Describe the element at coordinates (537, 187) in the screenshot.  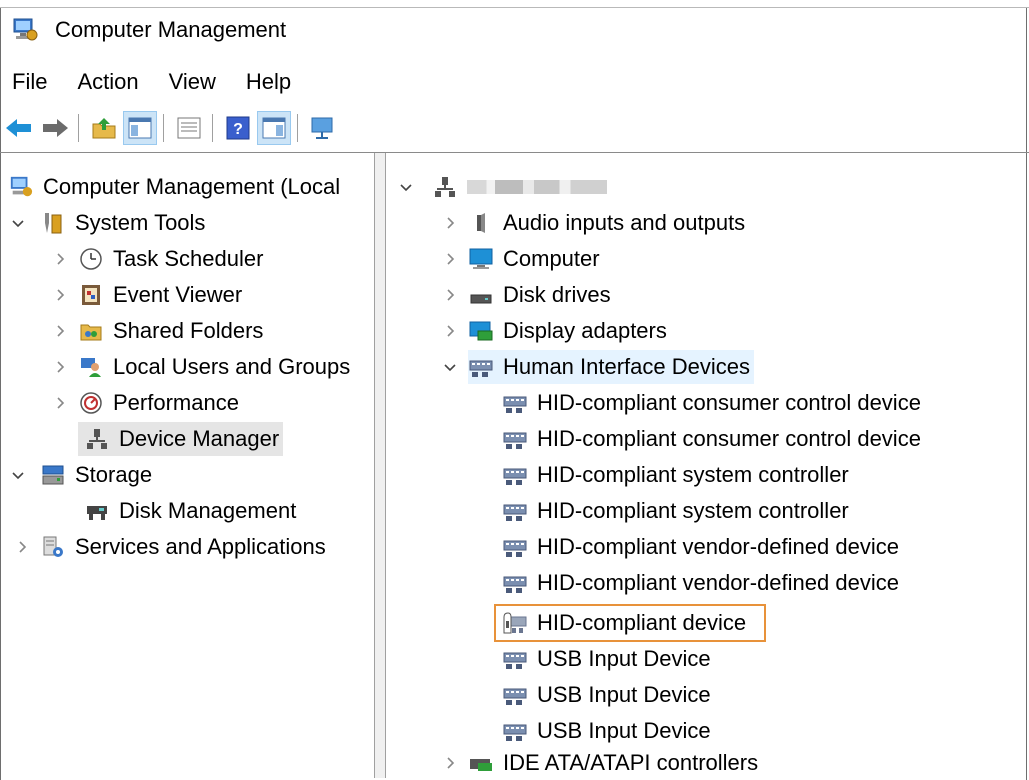
I see `blurred-computer-name` at that location.